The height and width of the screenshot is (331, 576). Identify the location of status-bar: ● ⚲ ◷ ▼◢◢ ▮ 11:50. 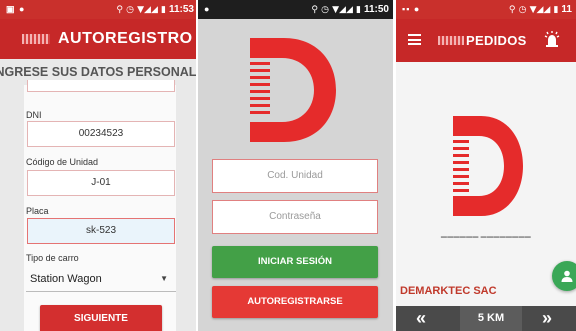
(295, 9).